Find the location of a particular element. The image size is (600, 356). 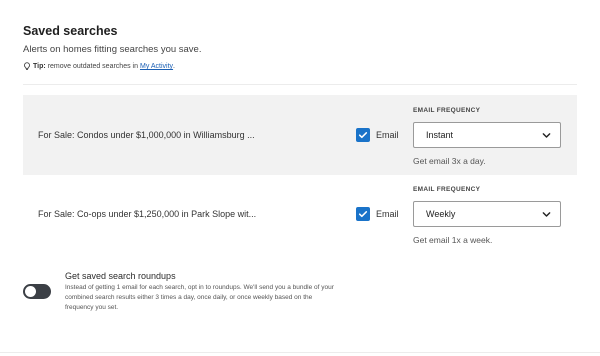

email-frequency-value: Weekly is located at coordinates (441, 214).